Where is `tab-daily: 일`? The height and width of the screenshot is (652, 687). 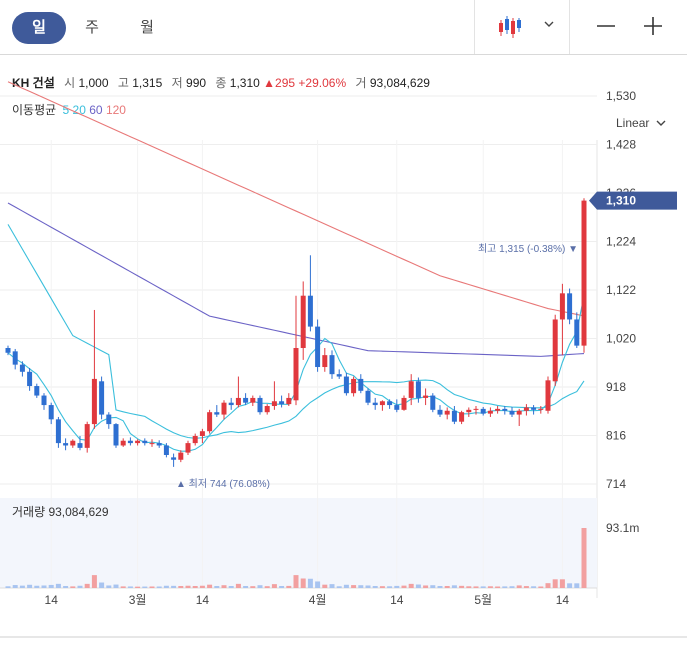 tab-daily: 일 is located at coordinates (39, 28).